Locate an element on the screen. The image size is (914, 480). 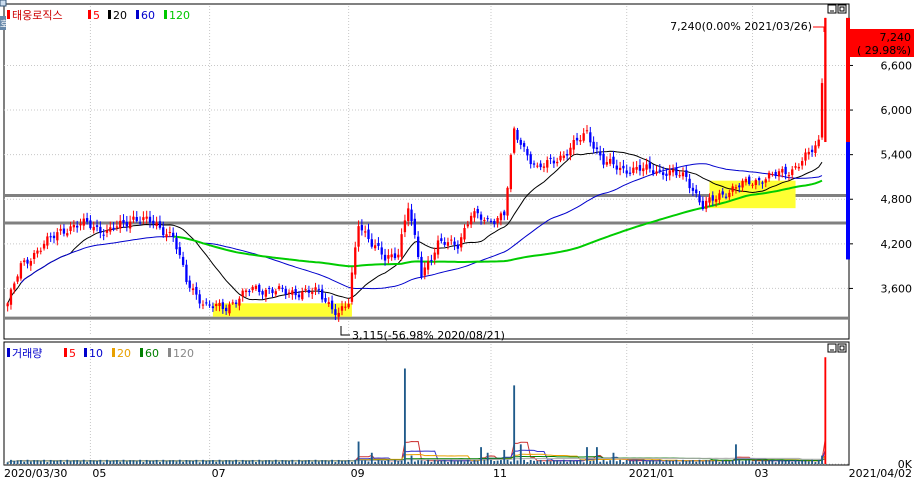
date-tick-label: 09 is located at coordinates (358, 473).